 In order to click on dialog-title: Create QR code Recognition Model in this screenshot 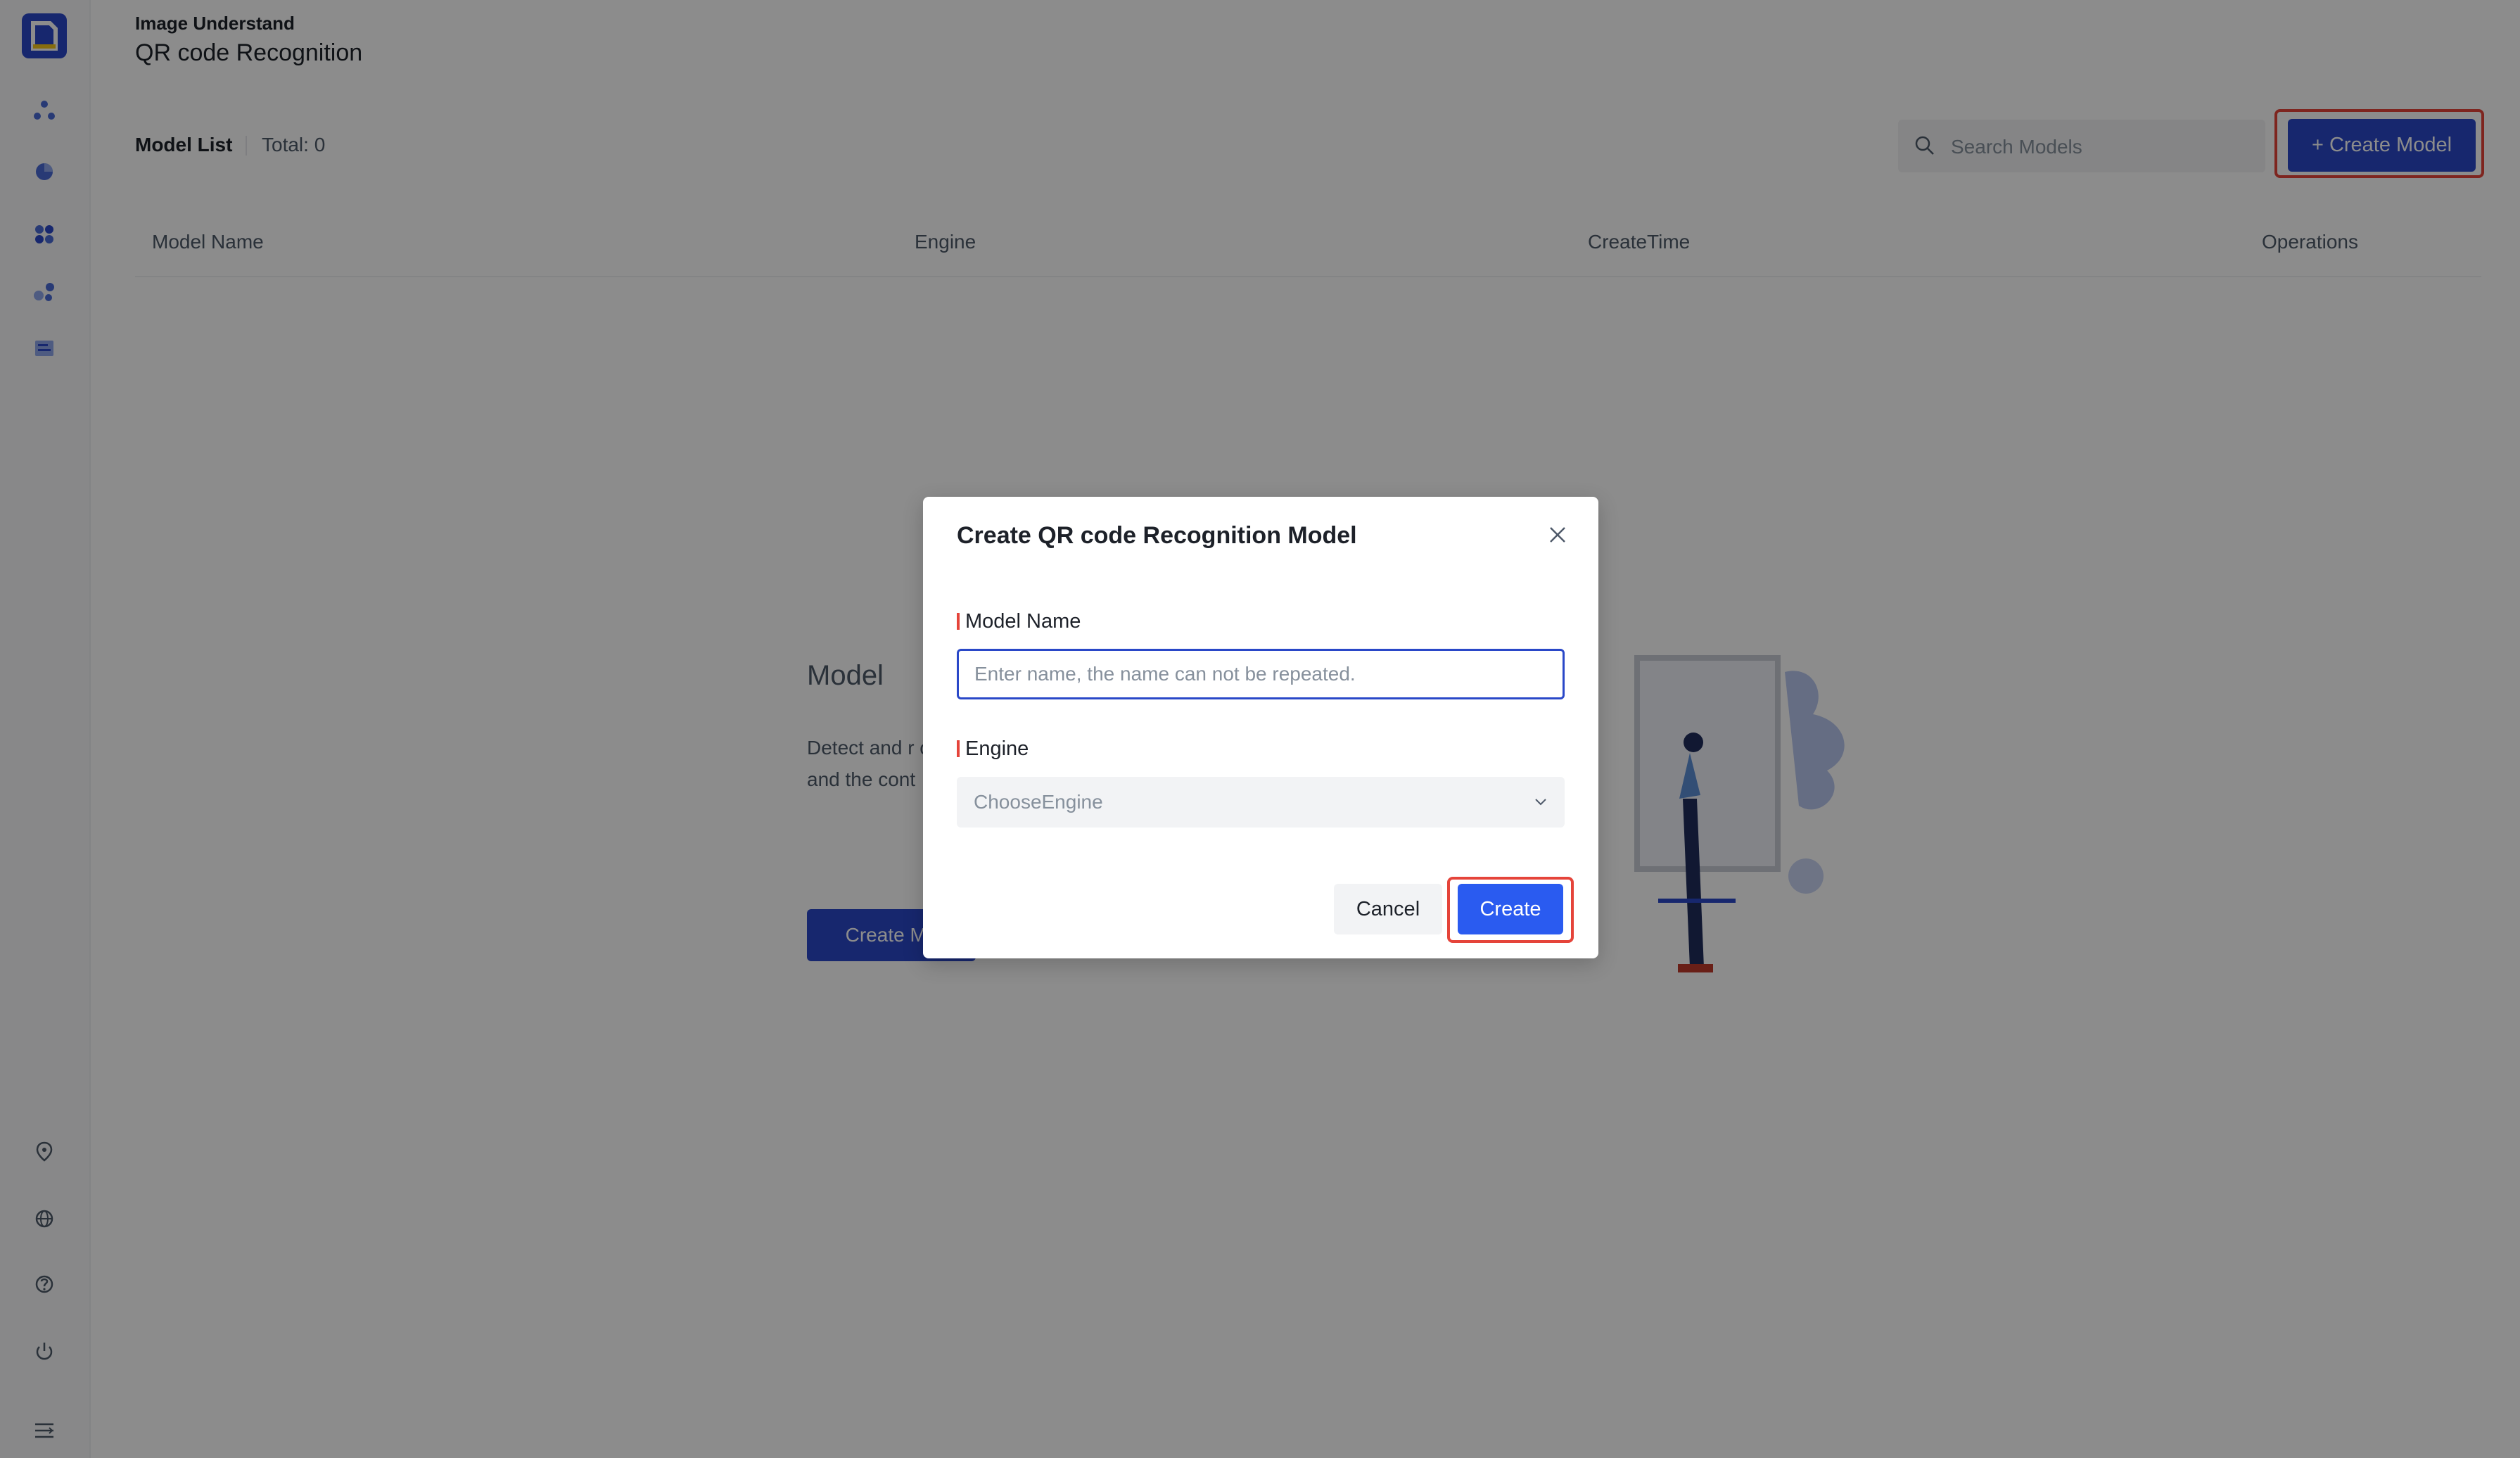, I will do `click(1157, 535)`.